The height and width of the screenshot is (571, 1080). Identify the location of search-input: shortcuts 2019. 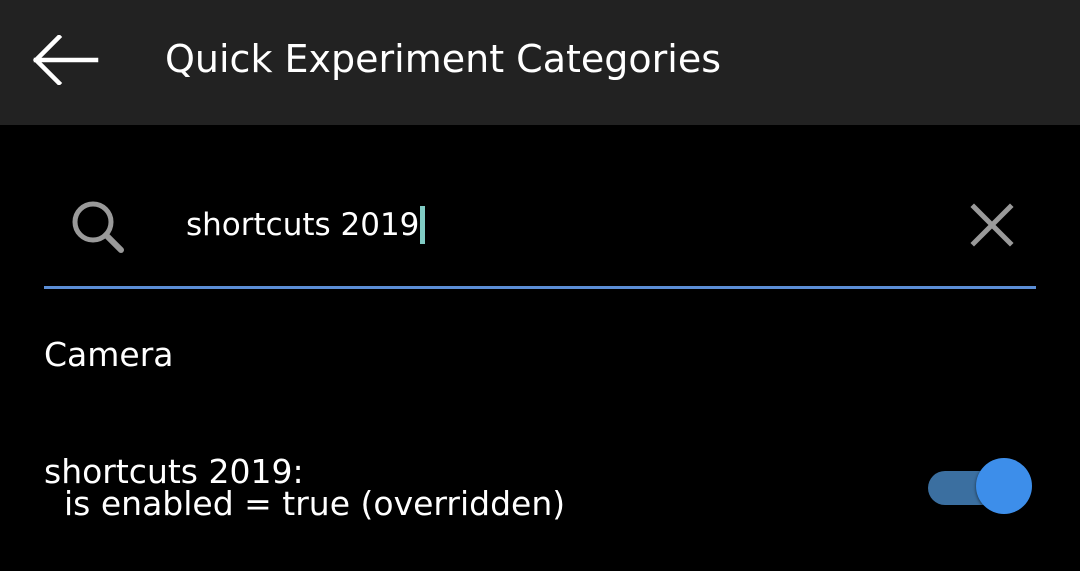
(306, 225).